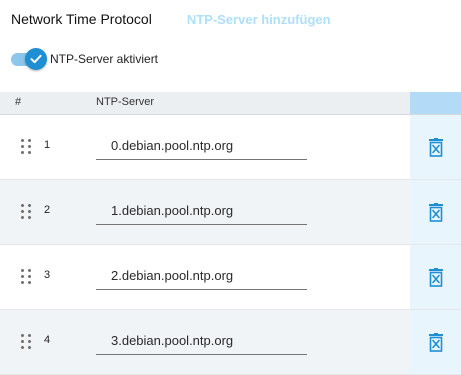 This screenshot has width=461, height=375. I want to click on ntp-server-value: 2.debian.pool.ntp.org, so click(172, 275).